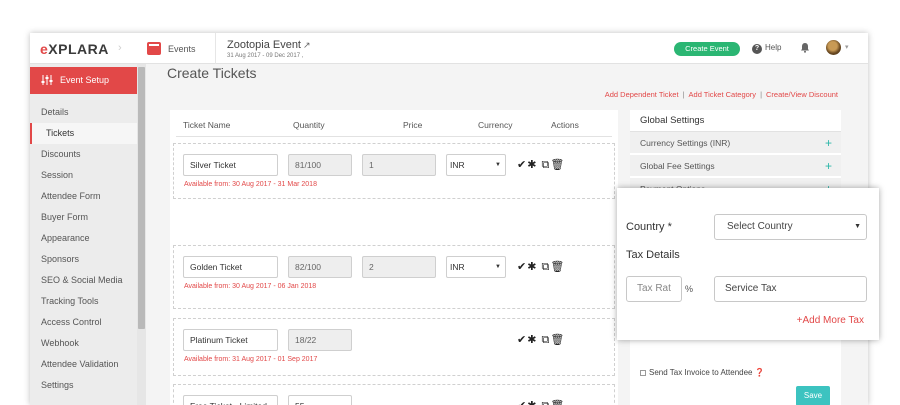 Image resolution: width=900 pixels, height=405 pixels. I want to click on help-link: ? Help, so click(766, 48).